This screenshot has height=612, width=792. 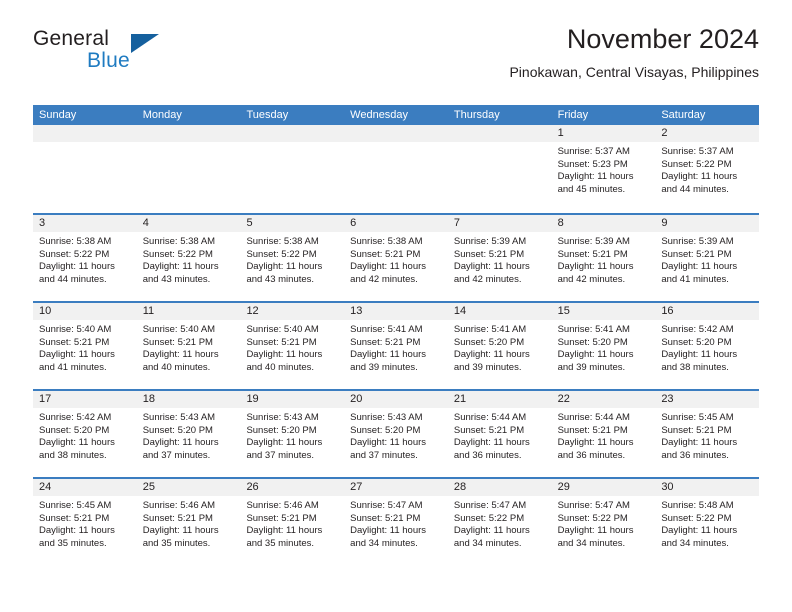 I want to click on daylight-text: Daylight: 11 hours and 40 minutes., so click(x=180, y=361).